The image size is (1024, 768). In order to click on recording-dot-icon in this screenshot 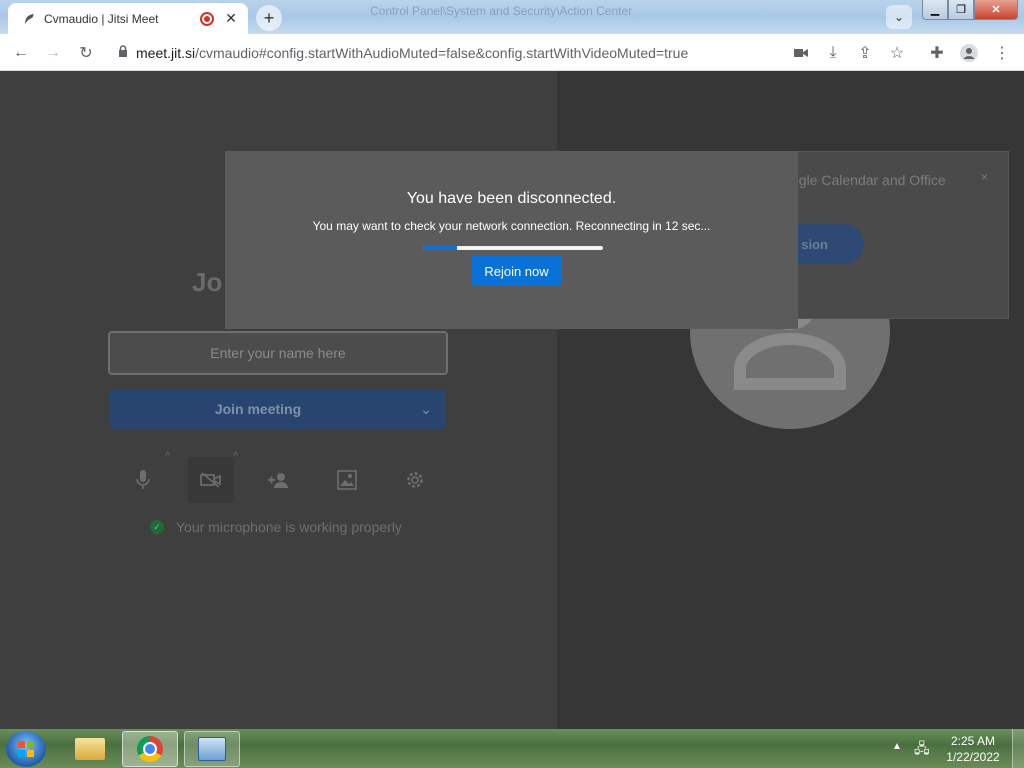, I will do `click(207, 18)`.